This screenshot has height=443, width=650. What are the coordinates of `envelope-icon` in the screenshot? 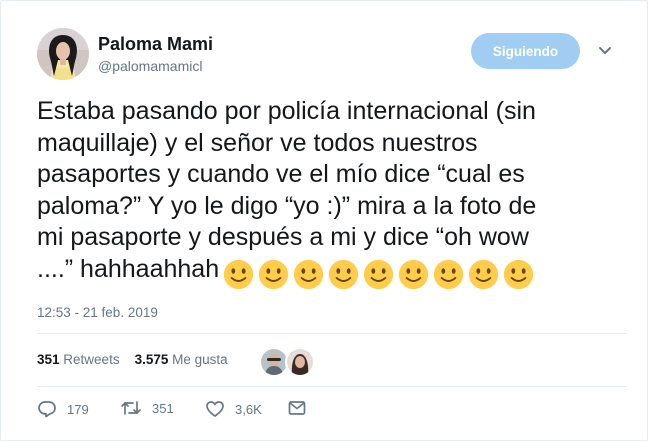 It's located at (297, 408).